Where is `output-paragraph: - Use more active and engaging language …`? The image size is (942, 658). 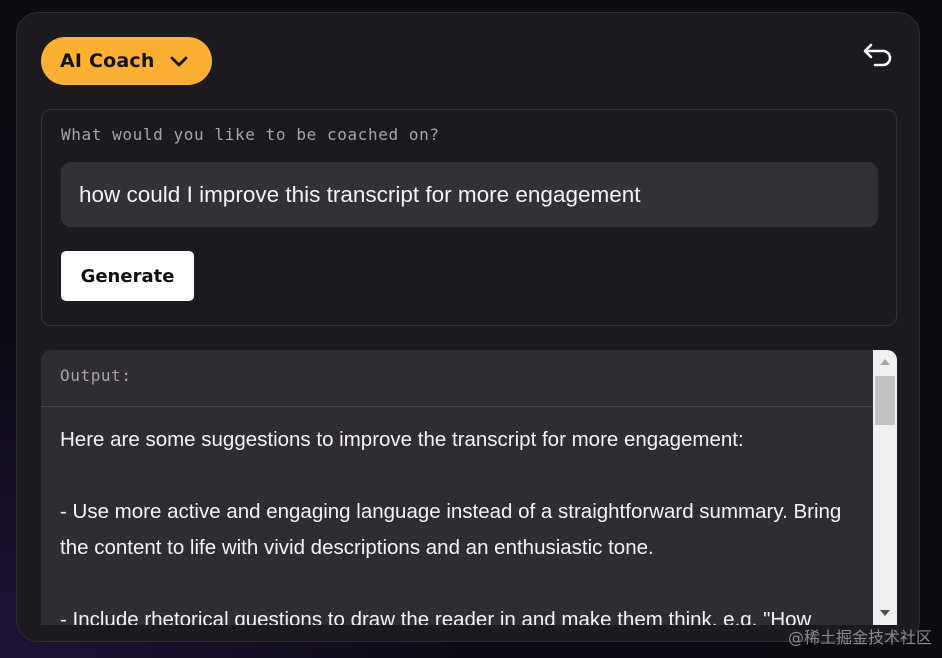
output-paragraph: - Use more active and engaging language … is located at coordinates (451, 529).